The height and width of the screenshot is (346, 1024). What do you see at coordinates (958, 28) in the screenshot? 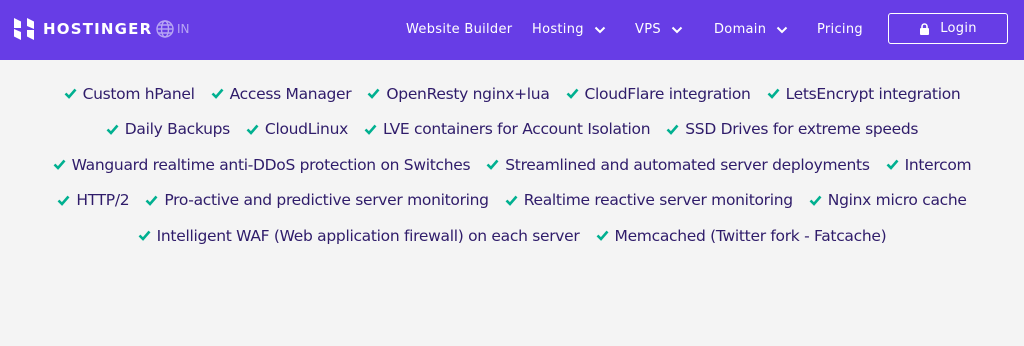
I see `login-label: Login` at bounding box center [958, 28].